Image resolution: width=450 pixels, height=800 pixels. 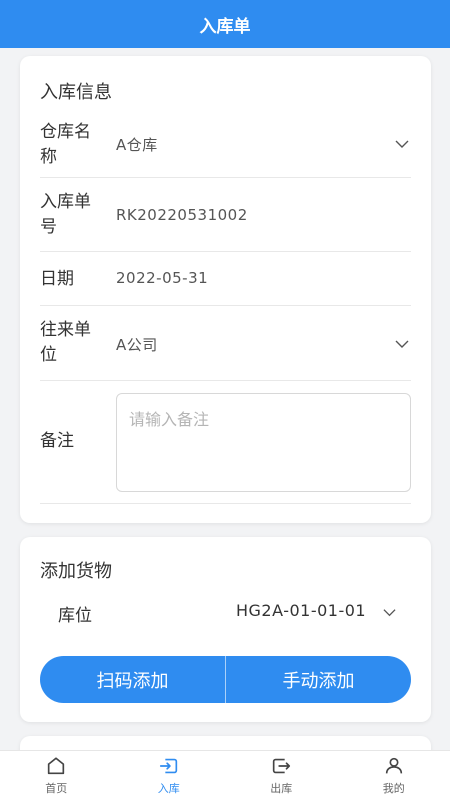 What do you see at coordinates (56, 788) in the screenshot?
I see `tab-home-label: 首页` at bounding box center [56, 788].